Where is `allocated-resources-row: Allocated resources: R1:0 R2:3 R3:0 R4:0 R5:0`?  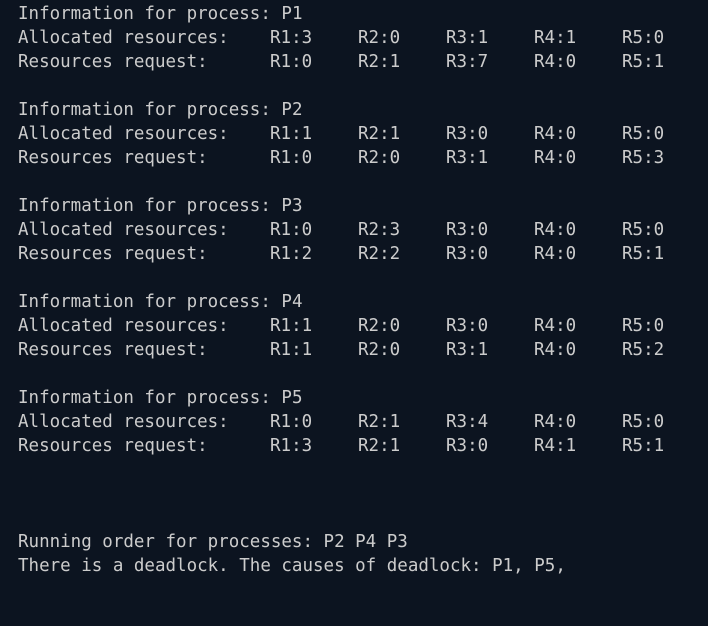 allocated-resources-row: Allocated resources: R1:0 R2:3 R3:0 R4:0 R5:0 is located at coordinates (354, 230).